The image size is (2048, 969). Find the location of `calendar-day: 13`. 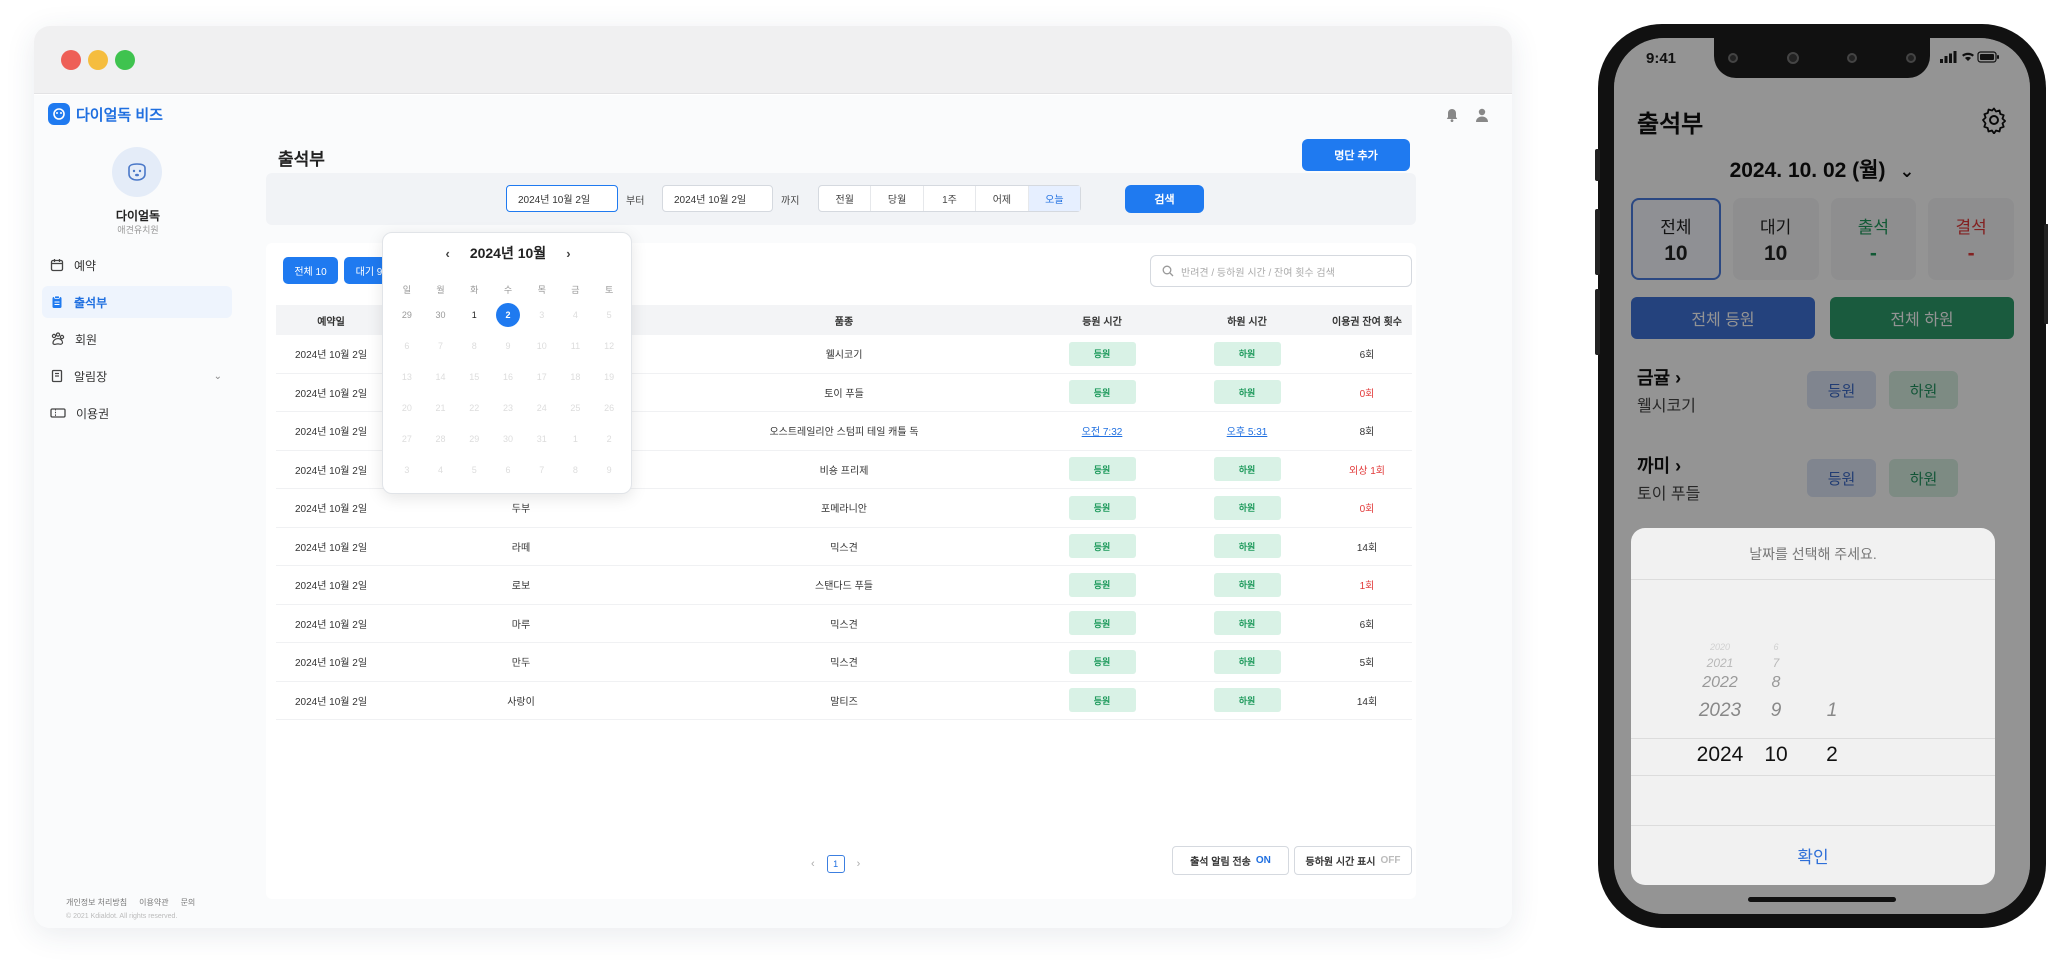

calendar-day: 13 is located at coordinates (407, 376).